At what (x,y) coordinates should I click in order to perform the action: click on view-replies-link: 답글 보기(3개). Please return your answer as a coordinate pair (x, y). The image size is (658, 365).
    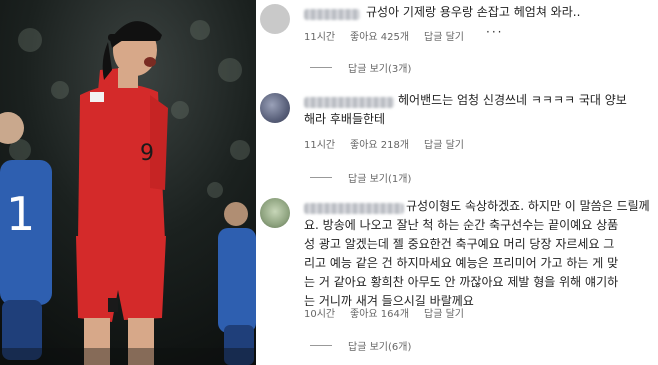
    Looking at the image, I should click on (379, 67).